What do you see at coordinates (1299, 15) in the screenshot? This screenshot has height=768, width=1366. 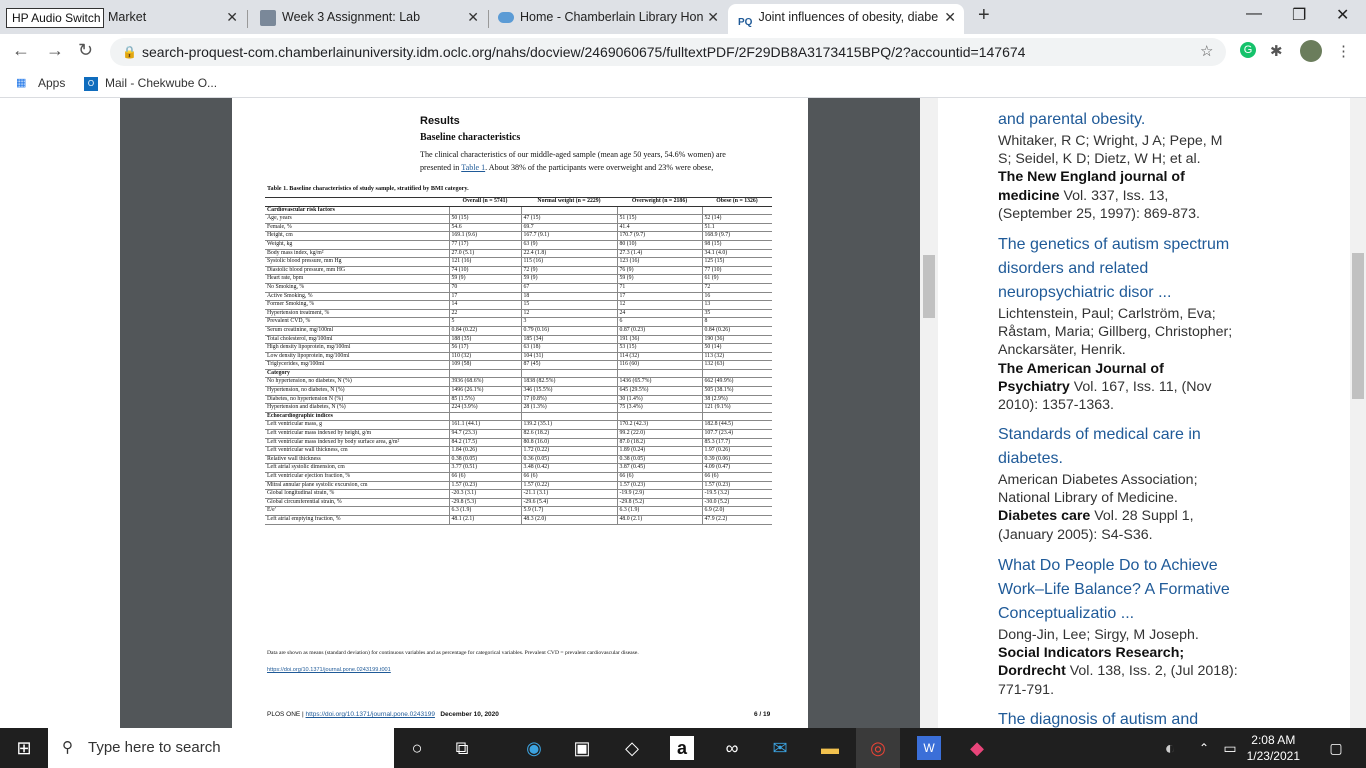 I see `restore-icon: ❐` at bounding box center [1299, 15].